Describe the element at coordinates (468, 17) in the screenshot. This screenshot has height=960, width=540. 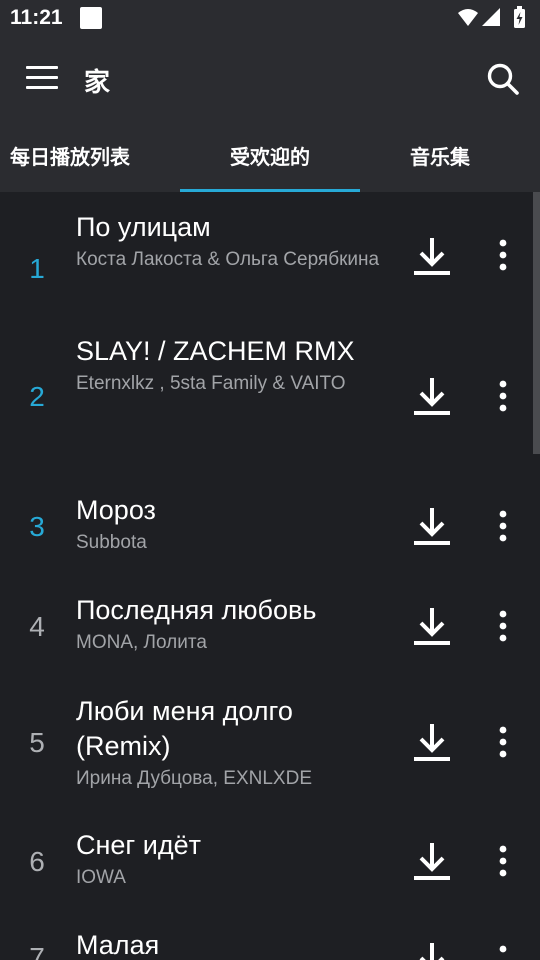
I see `wifi-icon` at that location.